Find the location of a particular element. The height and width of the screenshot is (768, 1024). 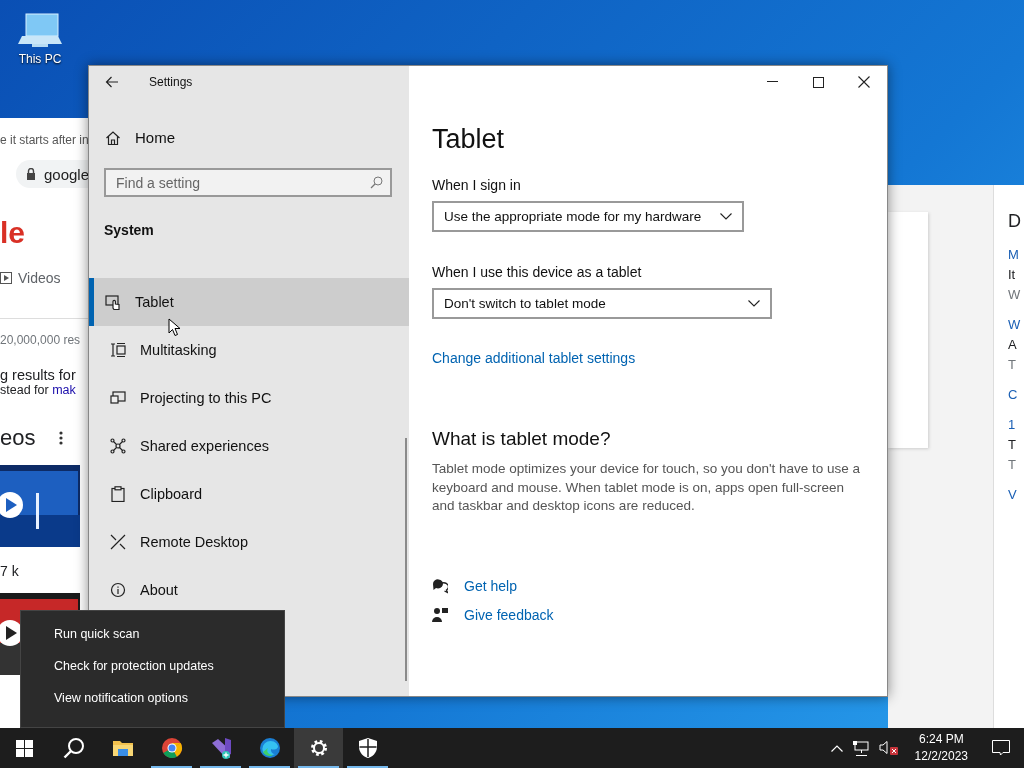

play-icon is located at coordinates (6, 278).